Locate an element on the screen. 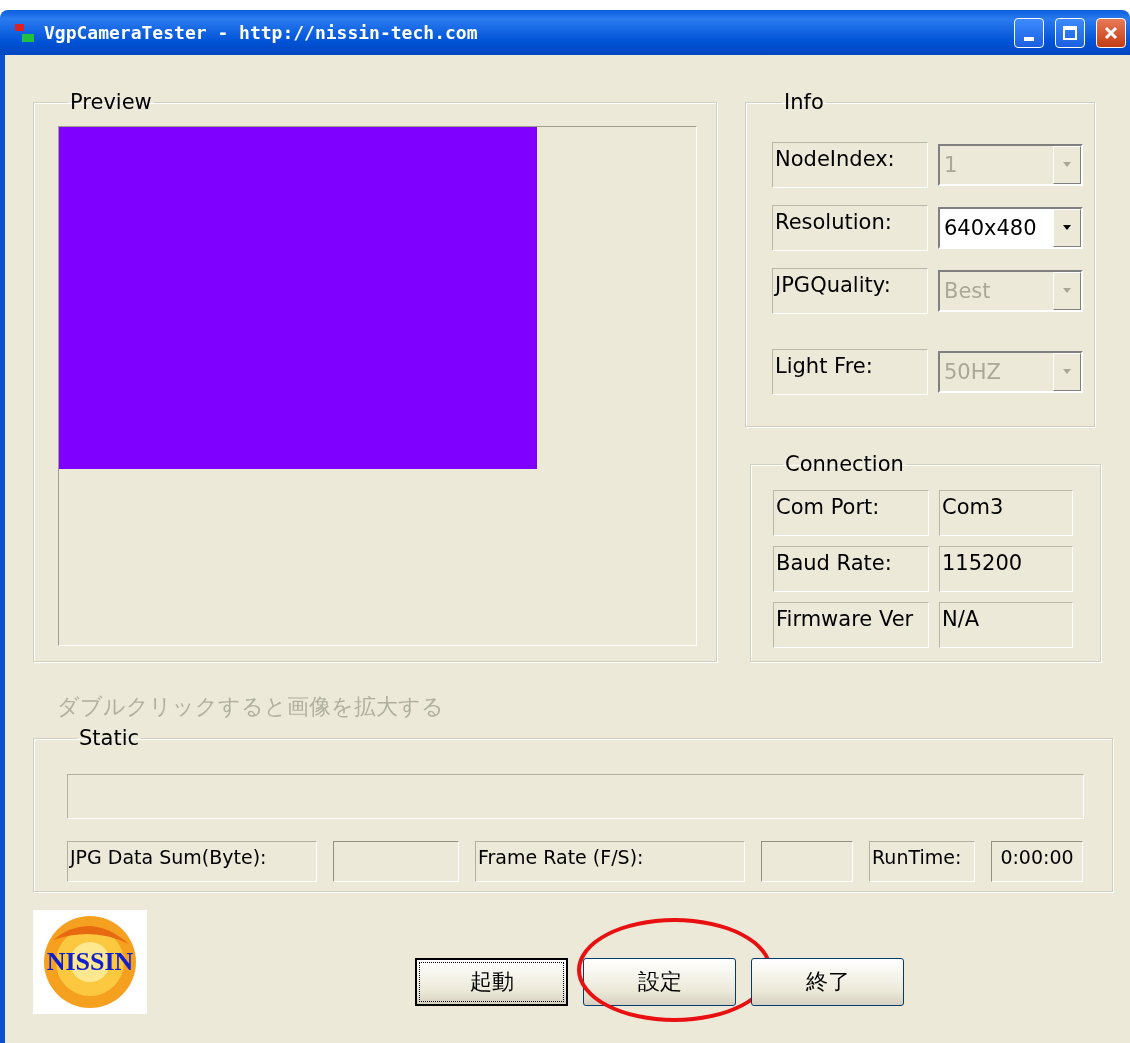 The height and width of the screenshot is (1043, 1130). field-label: Light Fre: is located at coordinates (850, 372).